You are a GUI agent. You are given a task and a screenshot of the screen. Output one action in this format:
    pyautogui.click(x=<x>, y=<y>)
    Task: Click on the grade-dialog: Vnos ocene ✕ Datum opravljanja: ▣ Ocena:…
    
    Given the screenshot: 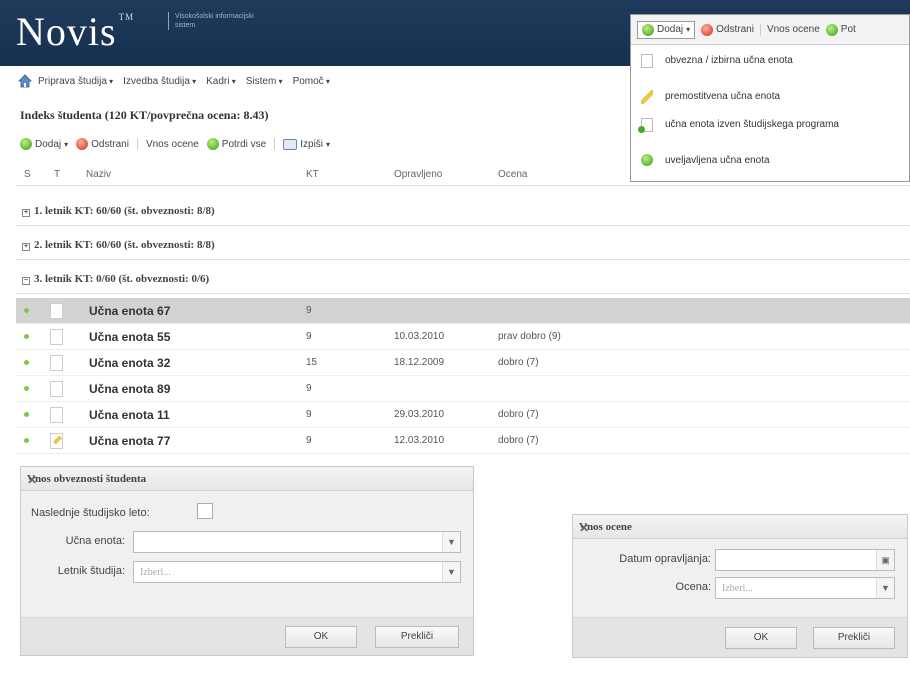 What is the action you would take?
    pyautogui.click(x=740, y=586)
    